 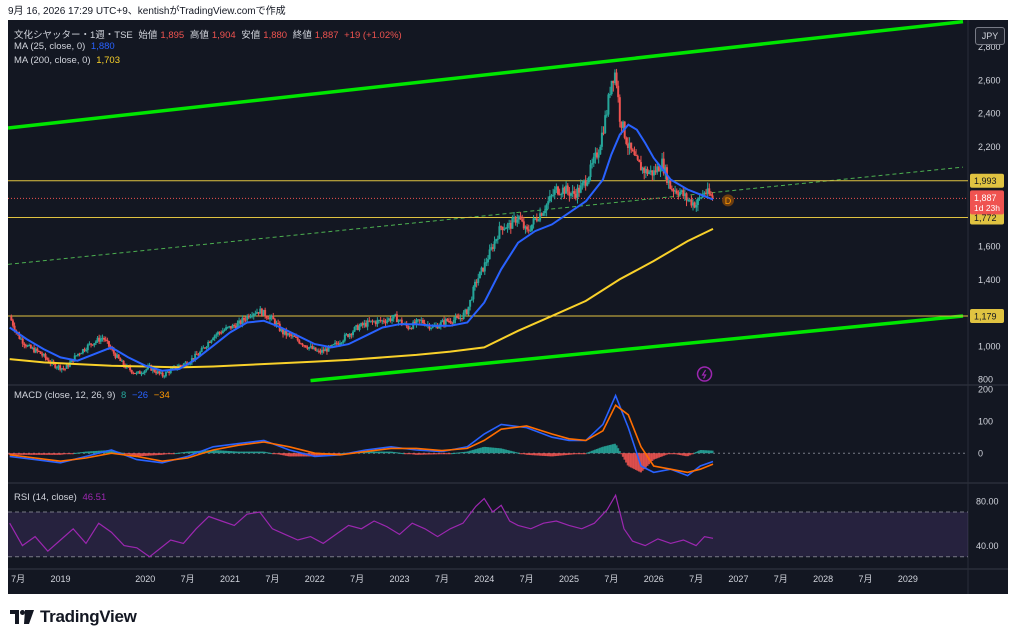 I want to click on macd-signal-value: −34, so click(x=161, y=395).